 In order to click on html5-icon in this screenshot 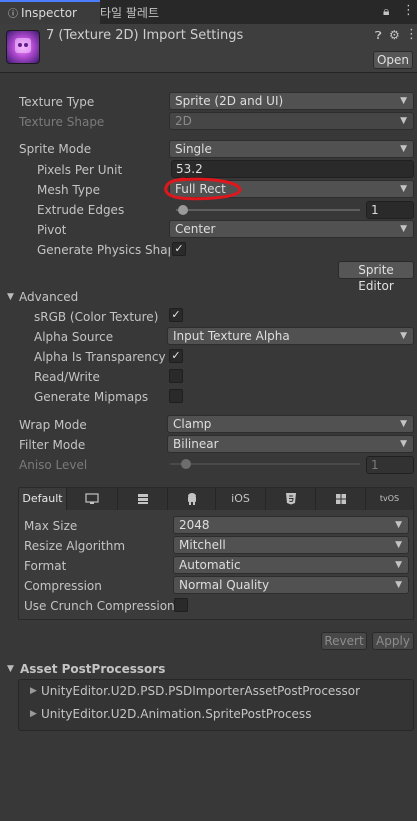, I will do `click(290, 499)`.